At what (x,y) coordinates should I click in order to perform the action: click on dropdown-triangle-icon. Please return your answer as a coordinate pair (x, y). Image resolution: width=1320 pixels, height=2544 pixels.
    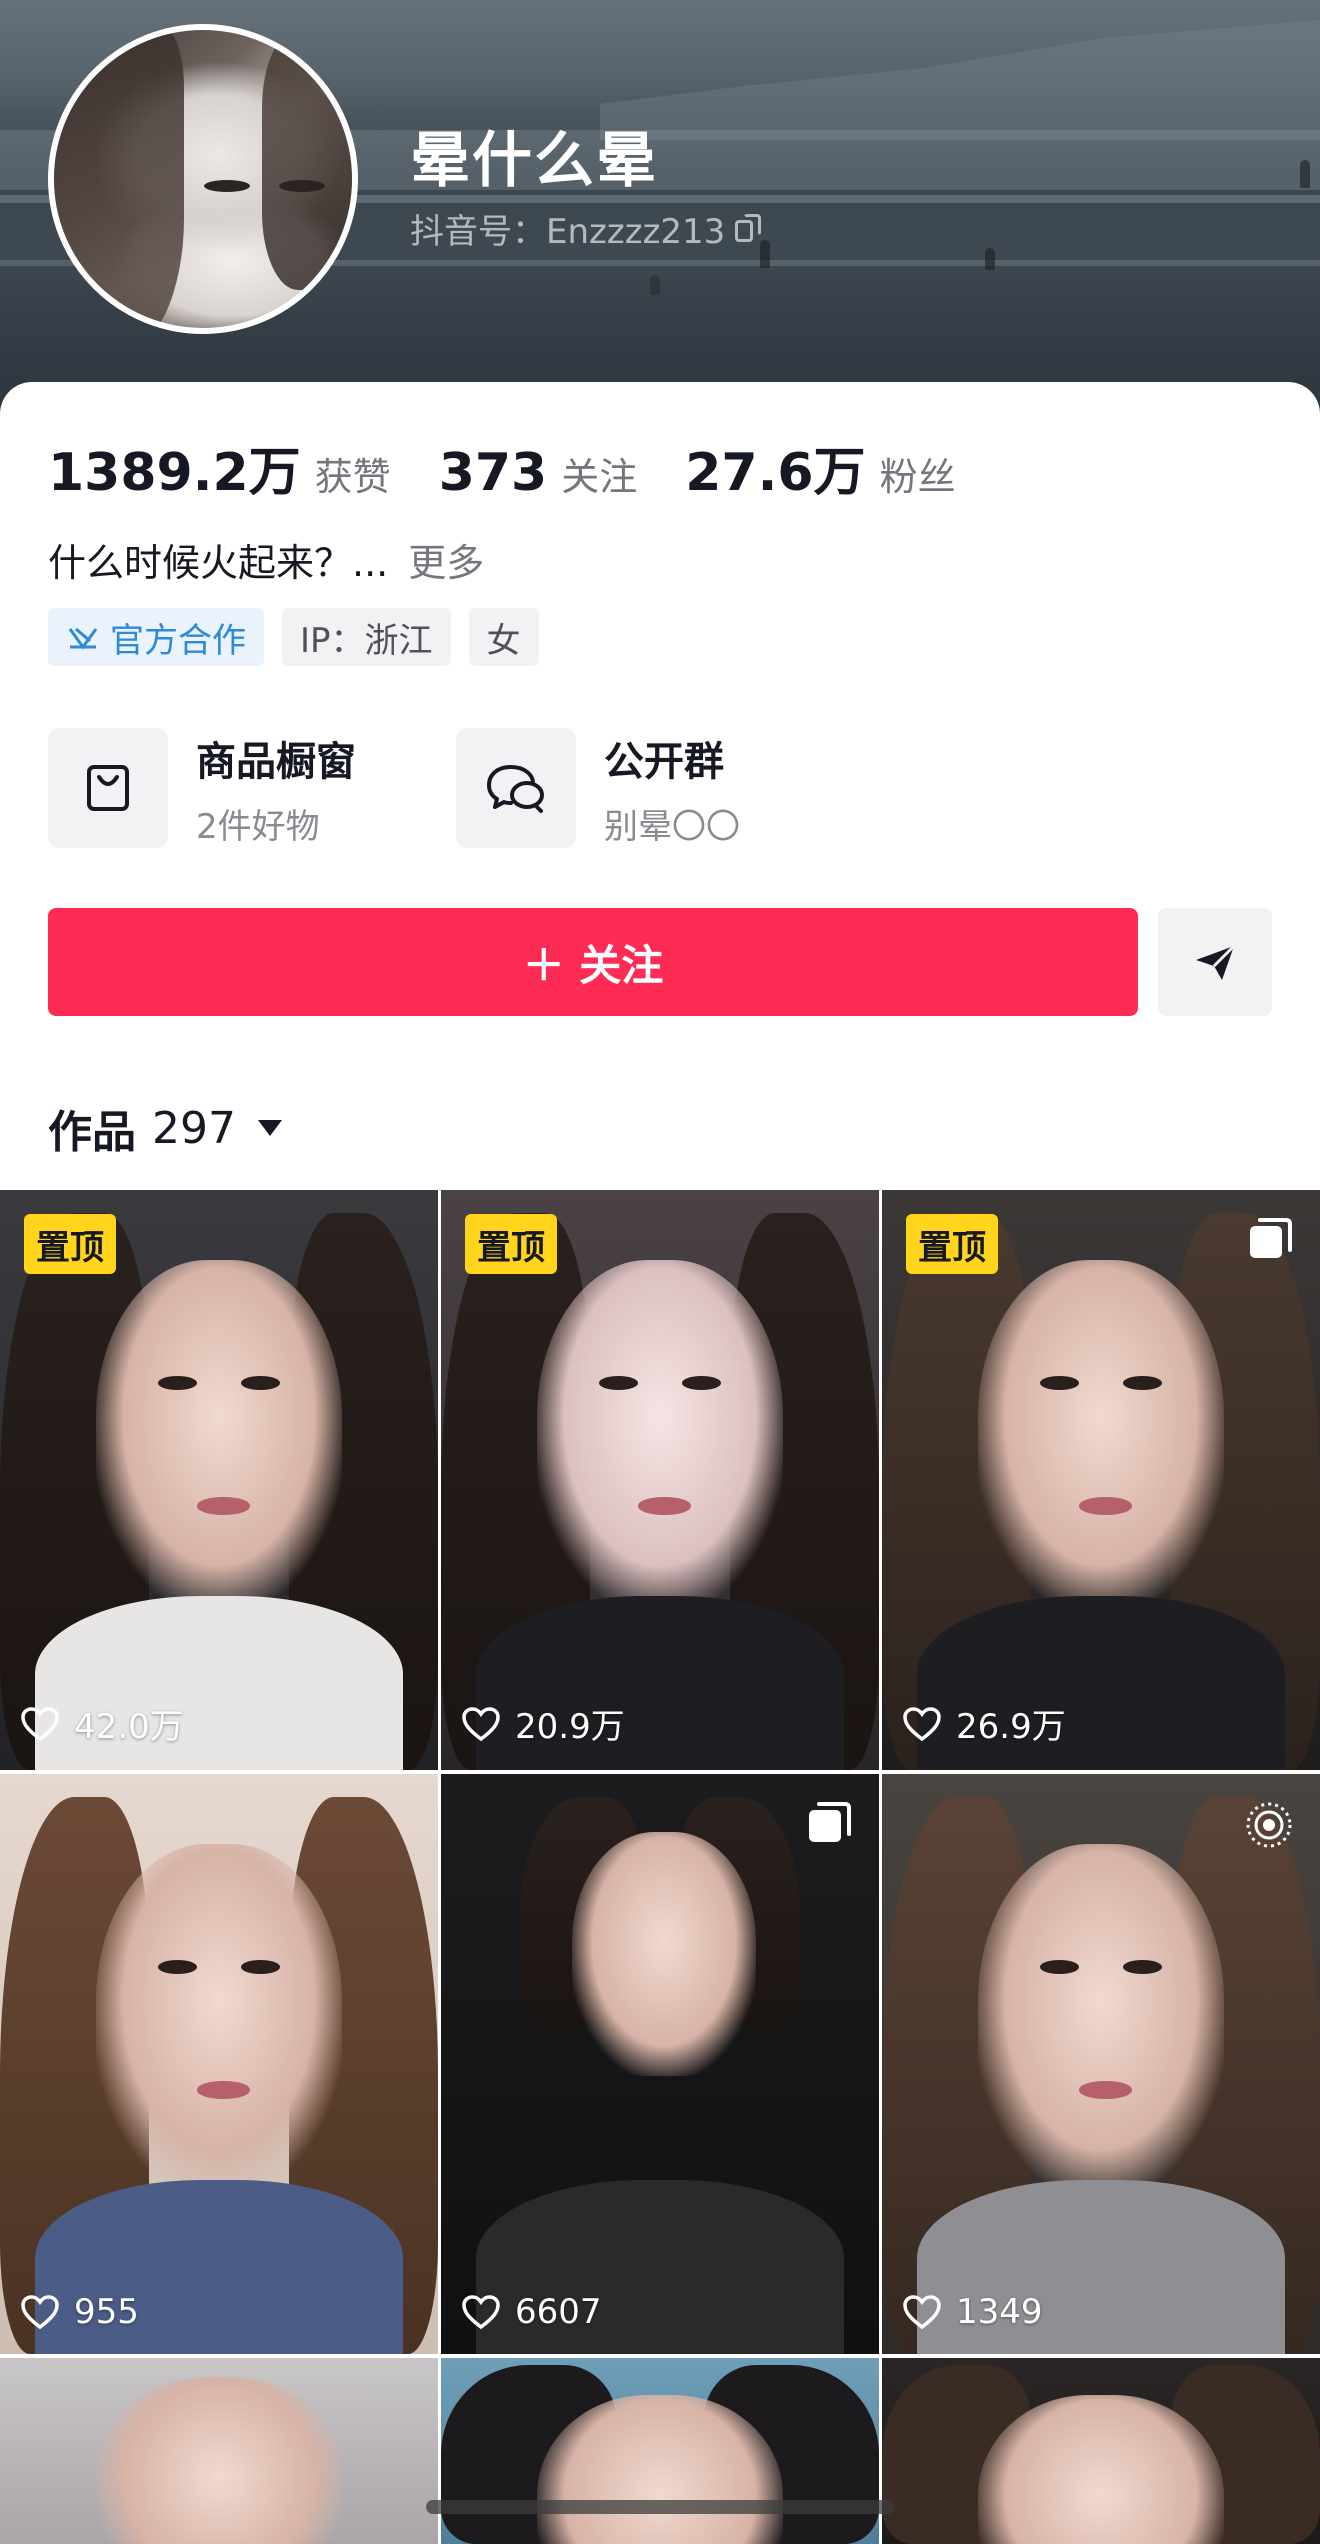
    Looking at the image, I should click on (269, 1128).